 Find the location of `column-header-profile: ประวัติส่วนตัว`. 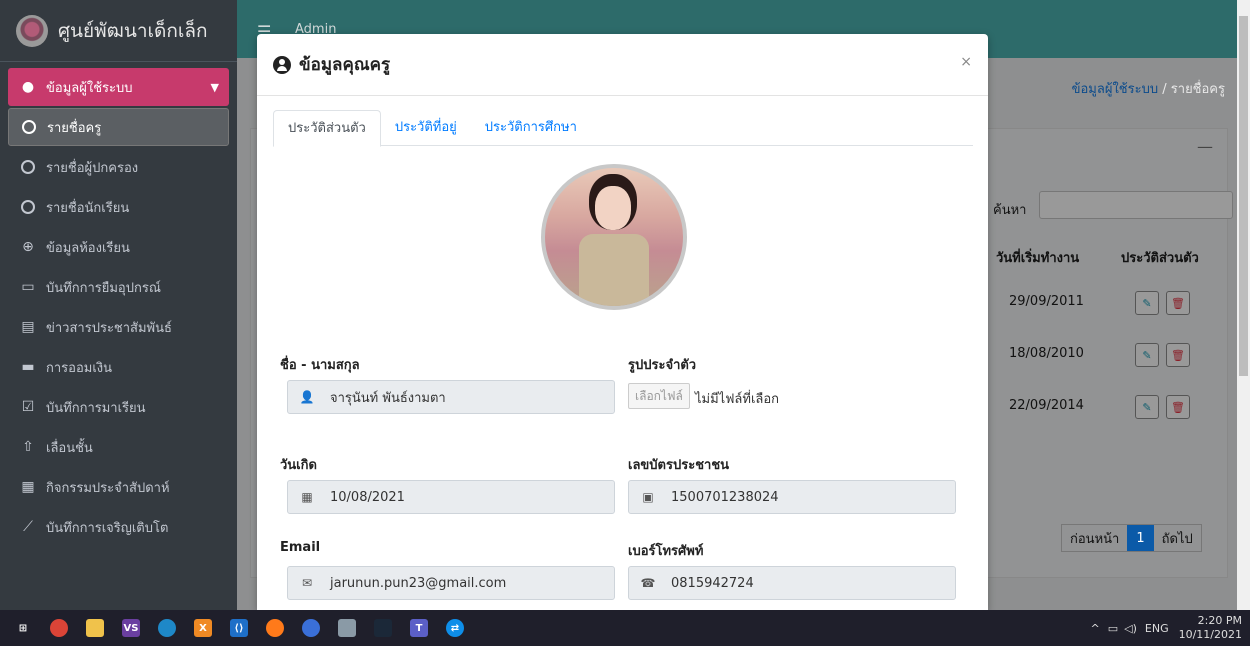

column-header-profile: ประวัติส่วนตัว is located at coordinates (1160, 257).